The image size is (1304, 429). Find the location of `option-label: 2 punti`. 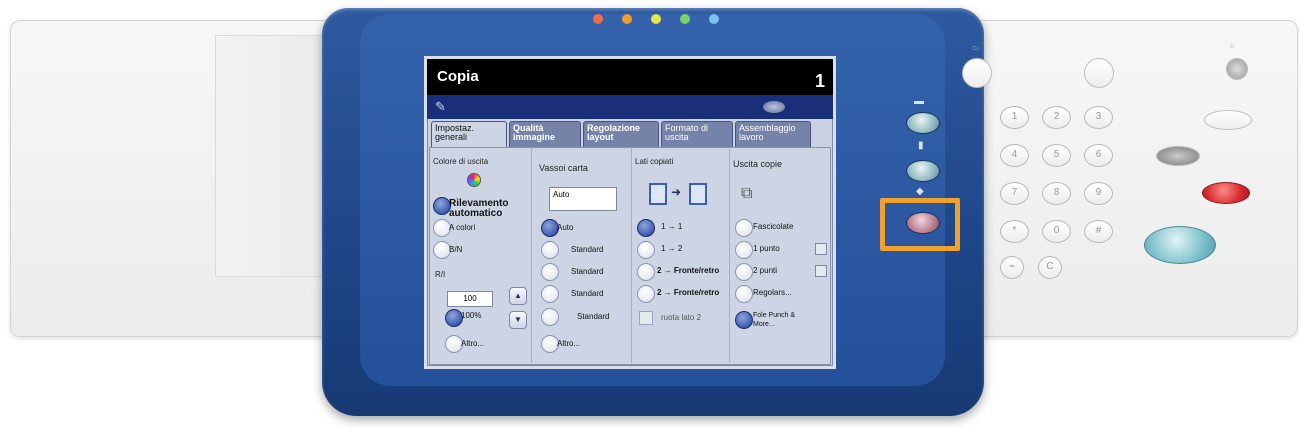

option-label: 2 punti is located at coordinates (765, 270).